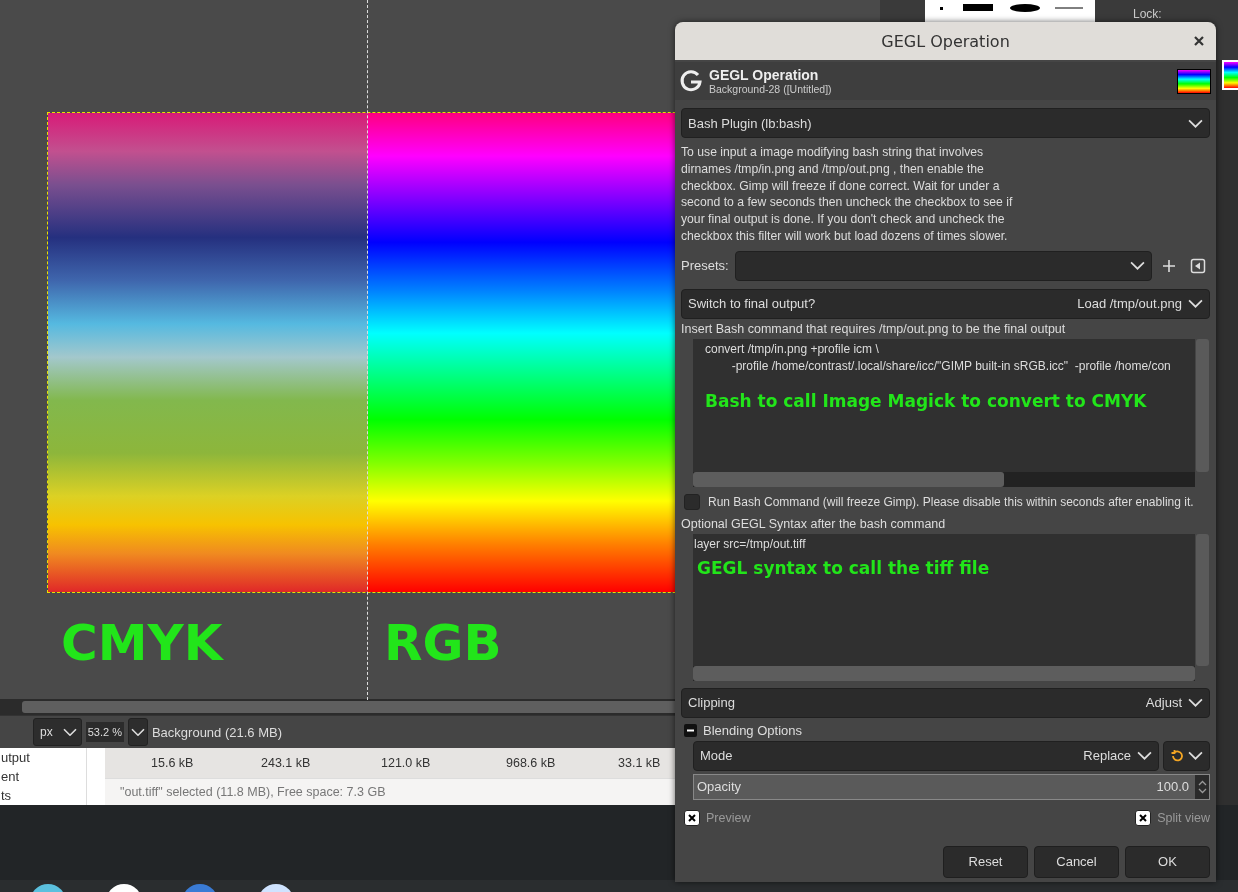  I want to click on selection-status: "out.tiff" selected (11.8 MB), Free space: 7.3 GB, so click(253, 792).